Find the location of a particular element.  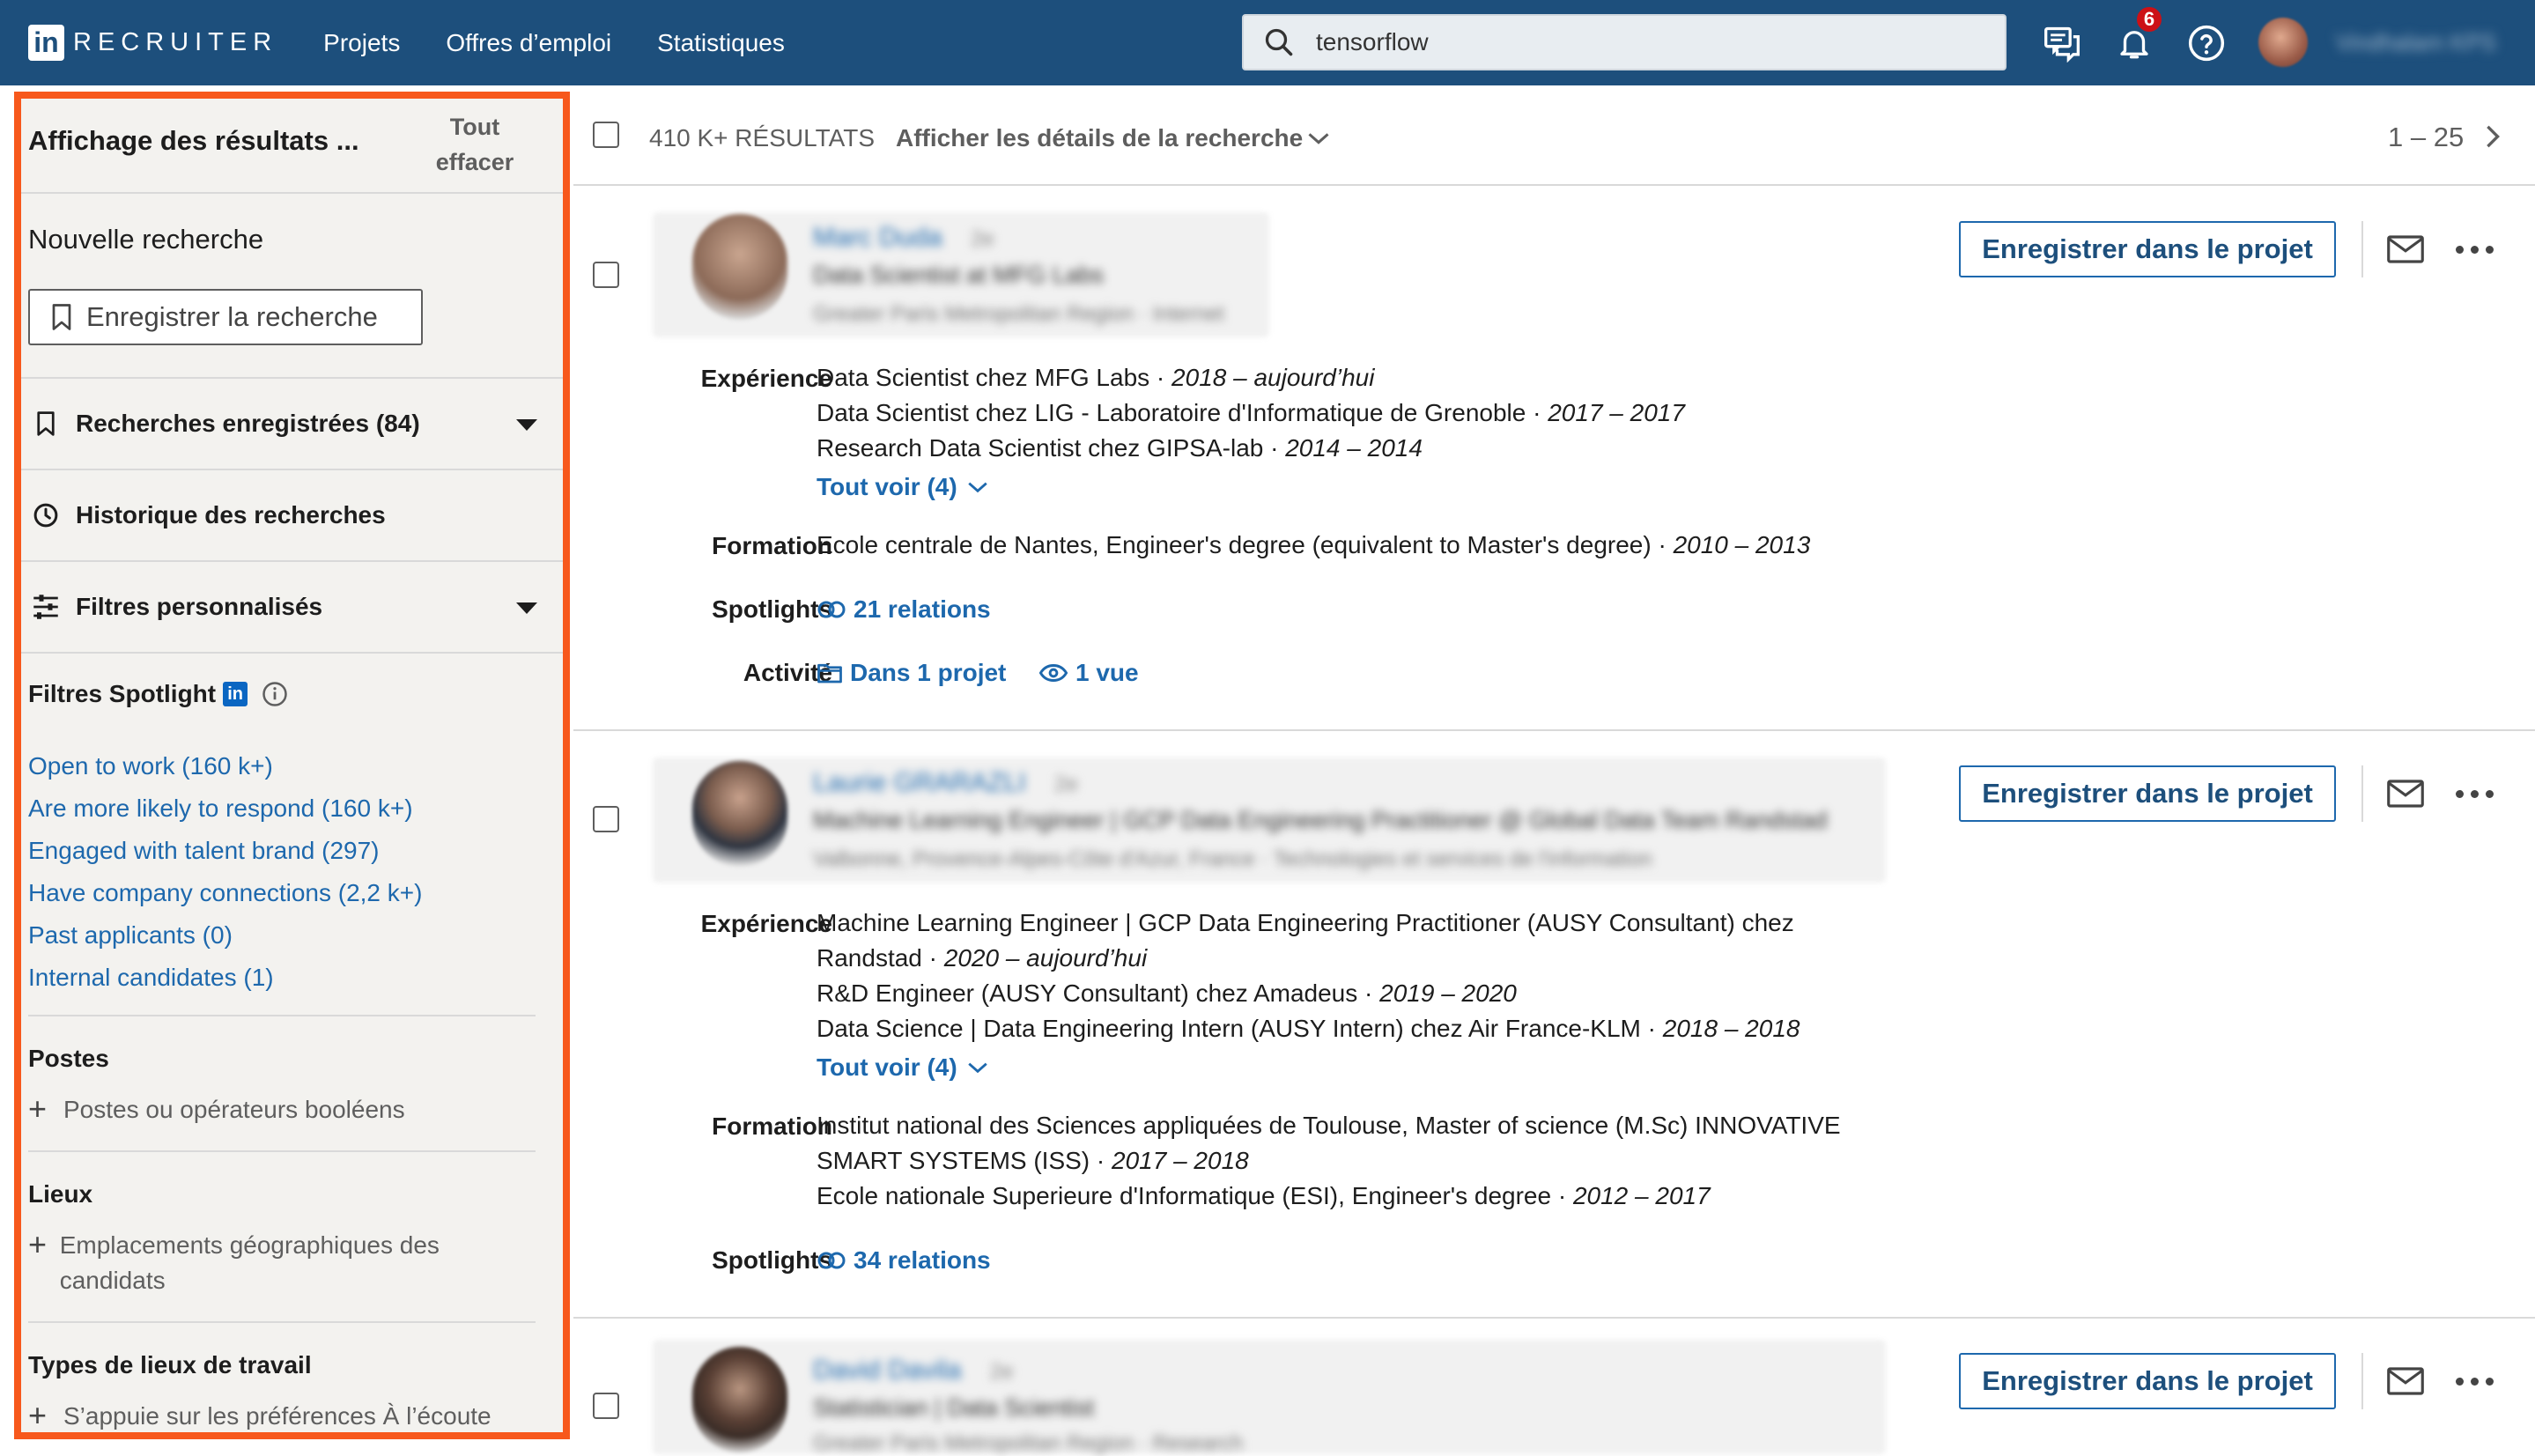

views-link: 1 vue is located at coordinates (1088, 673).